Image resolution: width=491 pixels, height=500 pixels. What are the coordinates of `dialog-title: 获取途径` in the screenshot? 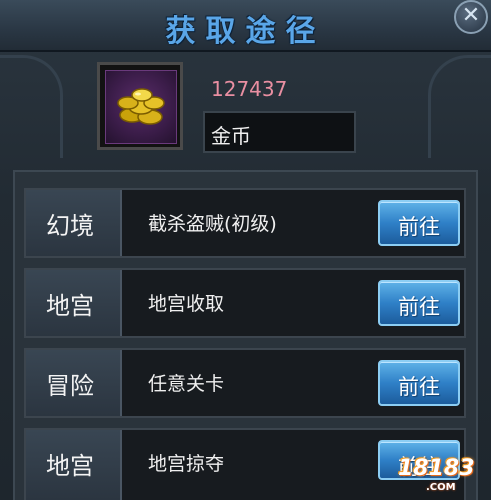 It's located at (245, 31).